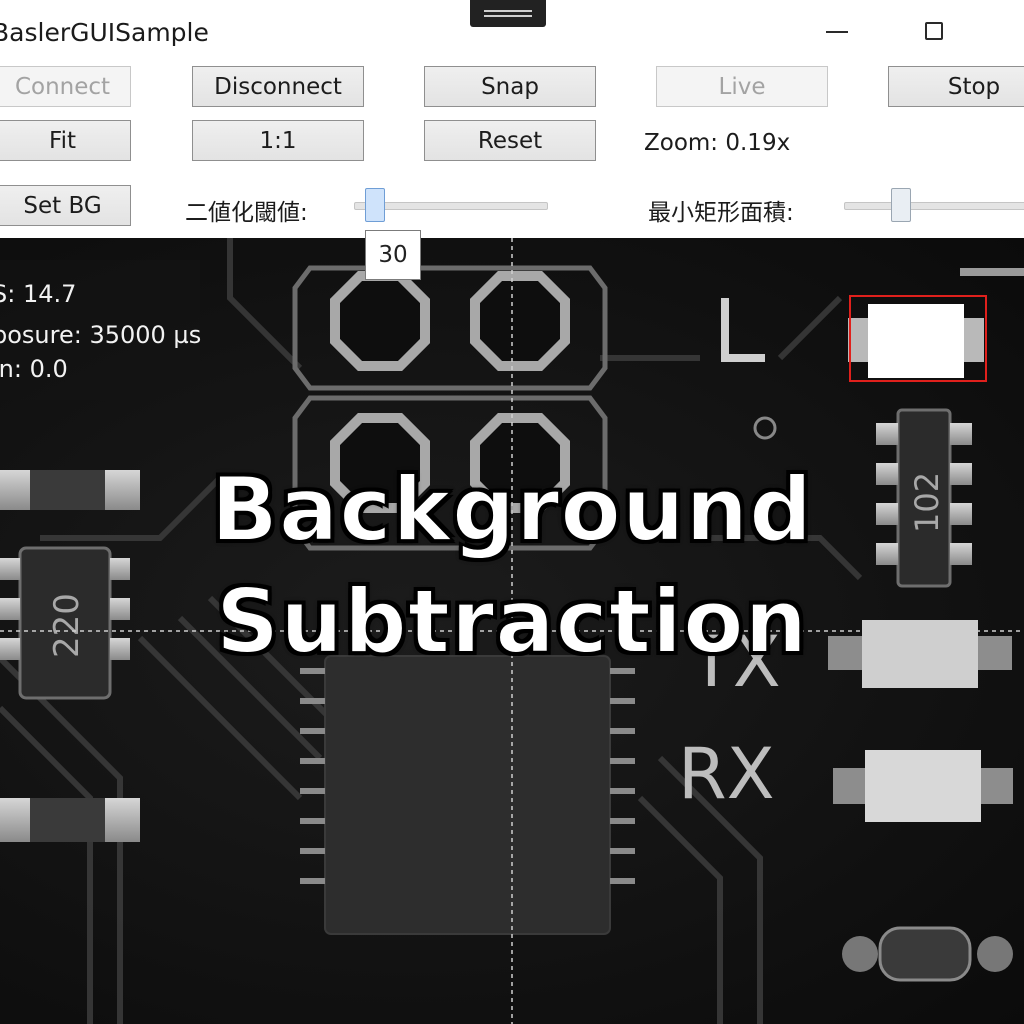  I want to click on stop-button: Stop, so click(956, 86).